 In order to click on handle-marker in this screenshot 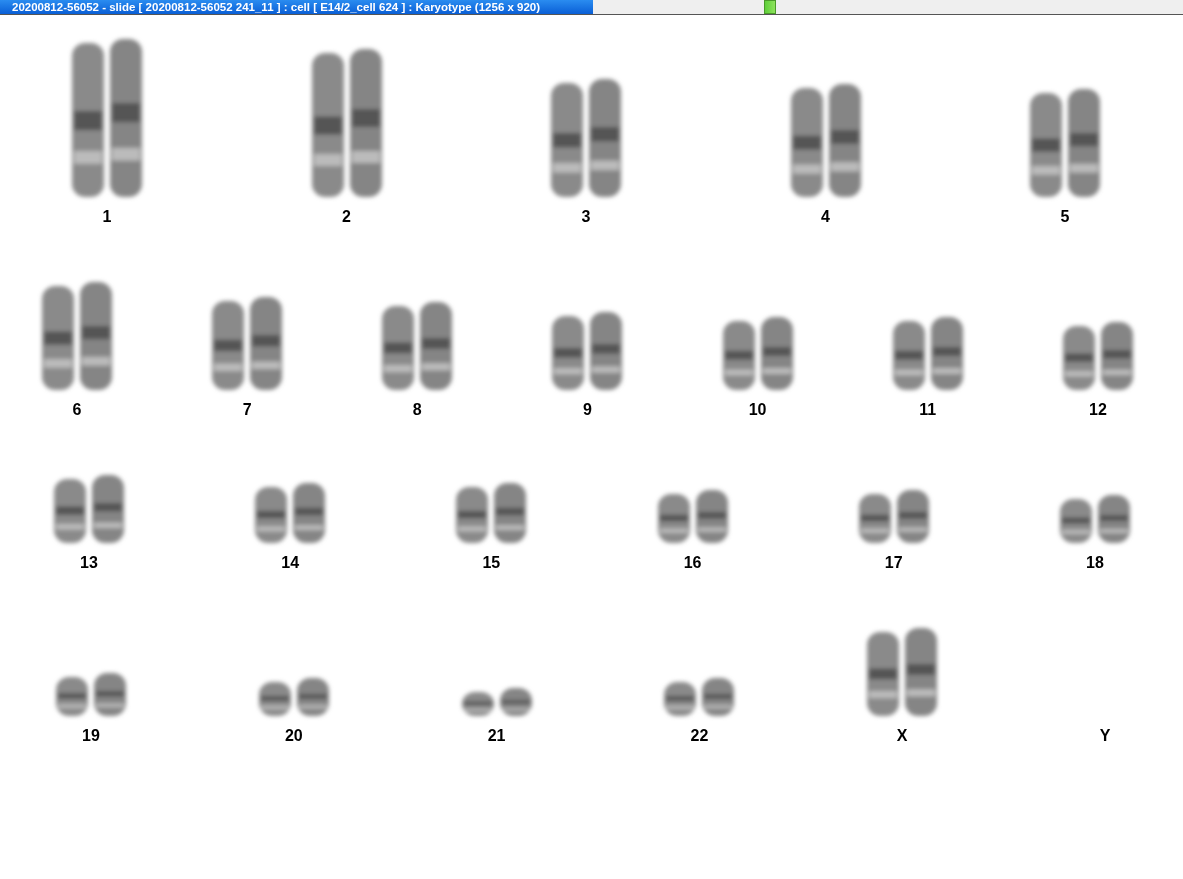, I will do `click(770, 7)`.